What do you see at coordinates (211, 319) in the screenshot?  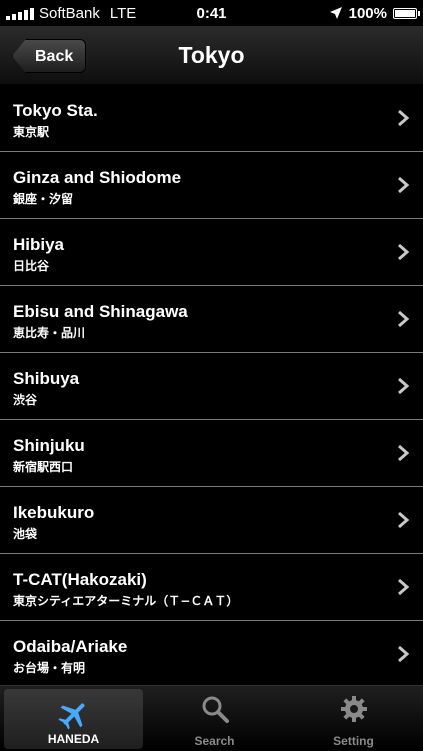 I see `list-item: Ebisu and Shinagawa 恵比寿・品川` at bounding box center [211, 319].